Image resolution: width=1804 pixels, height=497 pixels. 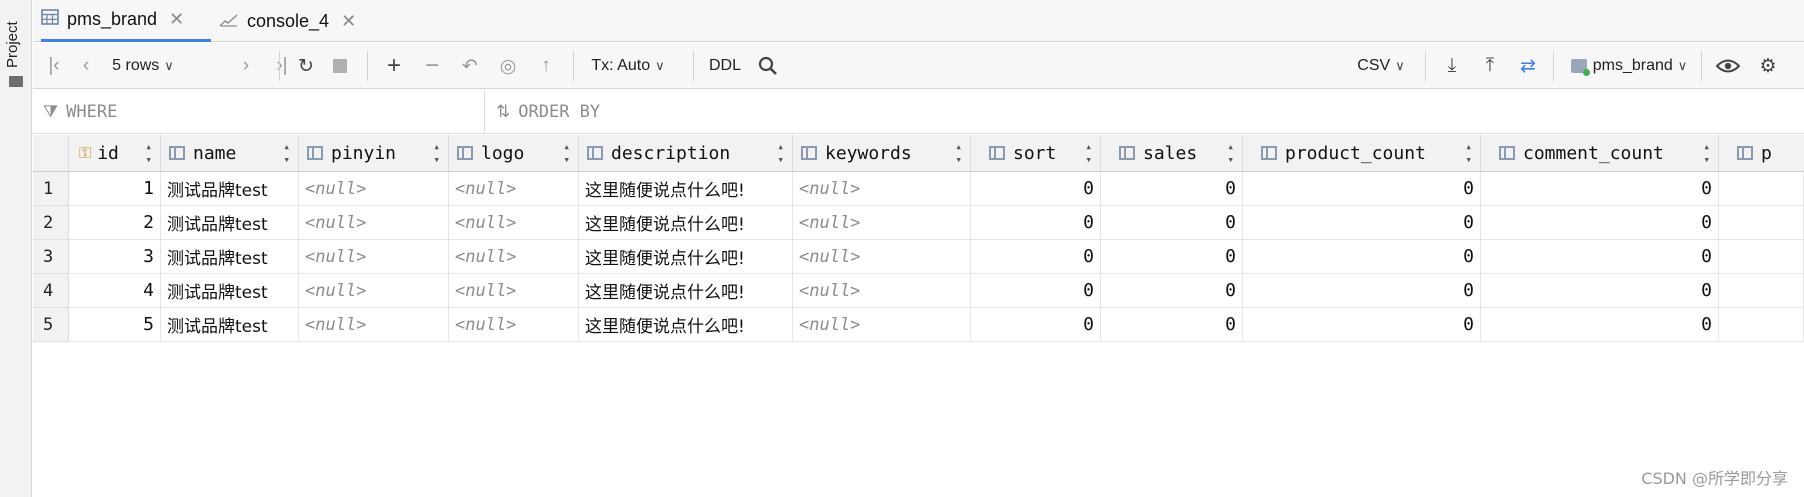 What do you see at coordinates (115, 325) in the screenshot?
I see `table-cell-id: 5` at bounding box center [115, 325].